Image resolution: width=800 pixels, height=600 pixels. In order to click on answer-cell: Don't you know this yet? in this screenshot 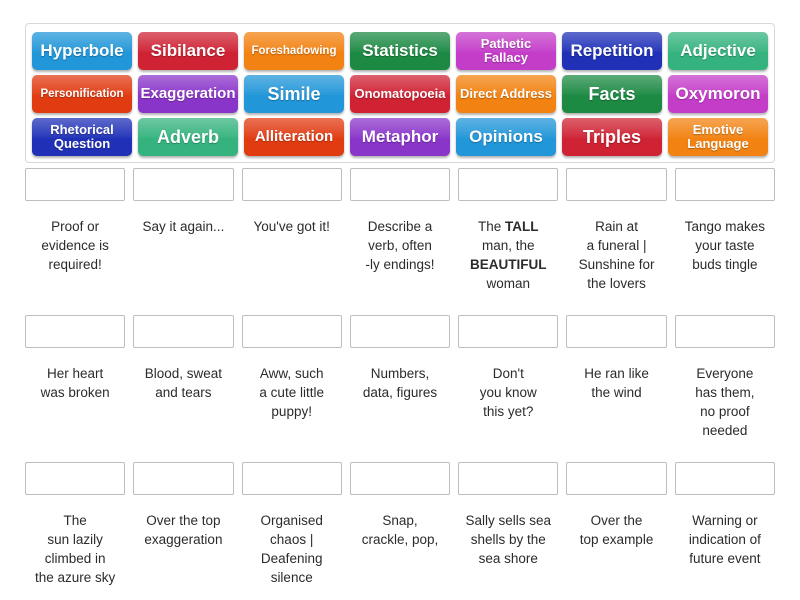, I will do `click(508, 382)`.